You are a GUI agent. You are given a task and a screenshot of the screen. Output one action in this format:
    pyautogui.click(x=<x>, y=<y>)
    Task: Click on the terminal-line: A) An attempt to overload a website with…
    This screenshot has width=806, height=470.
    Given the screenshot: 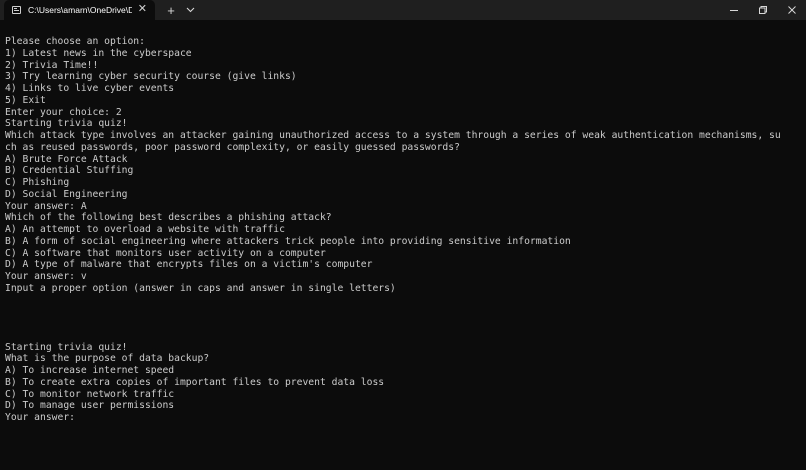 What is the action you would take?
    pyautogui.click(x=145, y=229)
    